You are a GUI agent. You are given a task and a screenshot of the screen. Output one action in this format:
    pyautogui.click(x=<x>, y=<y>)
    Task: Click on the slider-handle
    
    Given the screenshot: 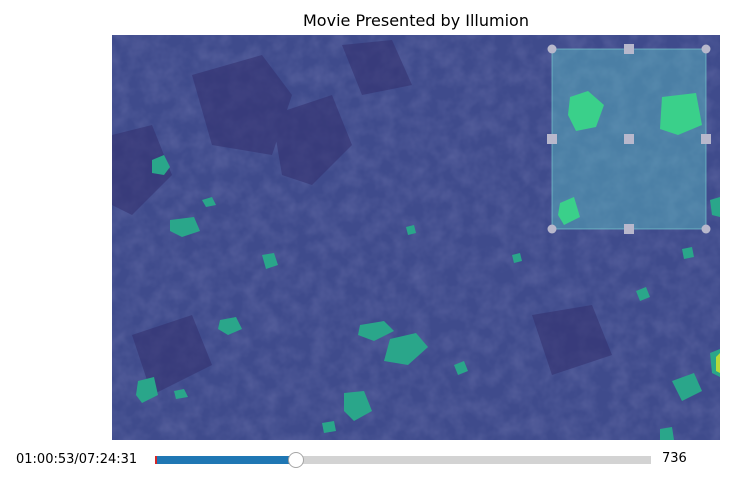 What is the action you would take?
    pyautogui.click(x=296, y=460)
    